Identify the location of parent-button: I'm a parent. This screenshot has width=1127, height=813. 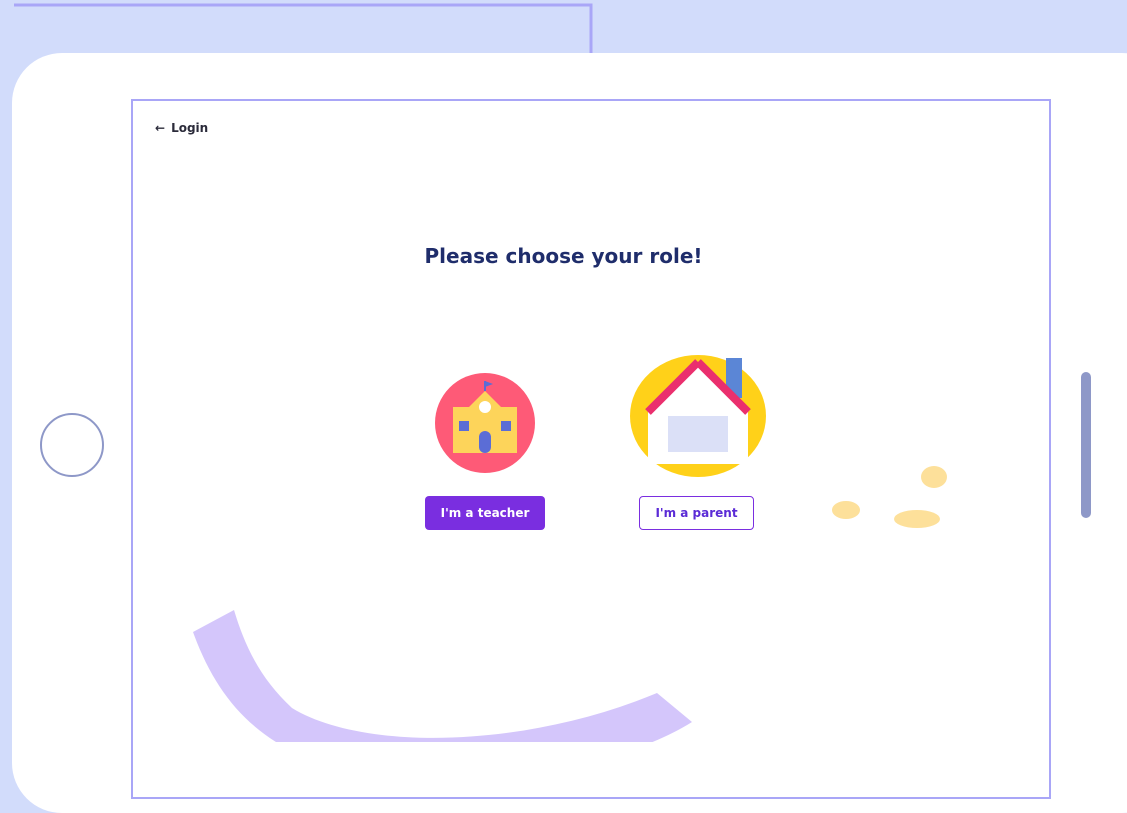
(696, 513).